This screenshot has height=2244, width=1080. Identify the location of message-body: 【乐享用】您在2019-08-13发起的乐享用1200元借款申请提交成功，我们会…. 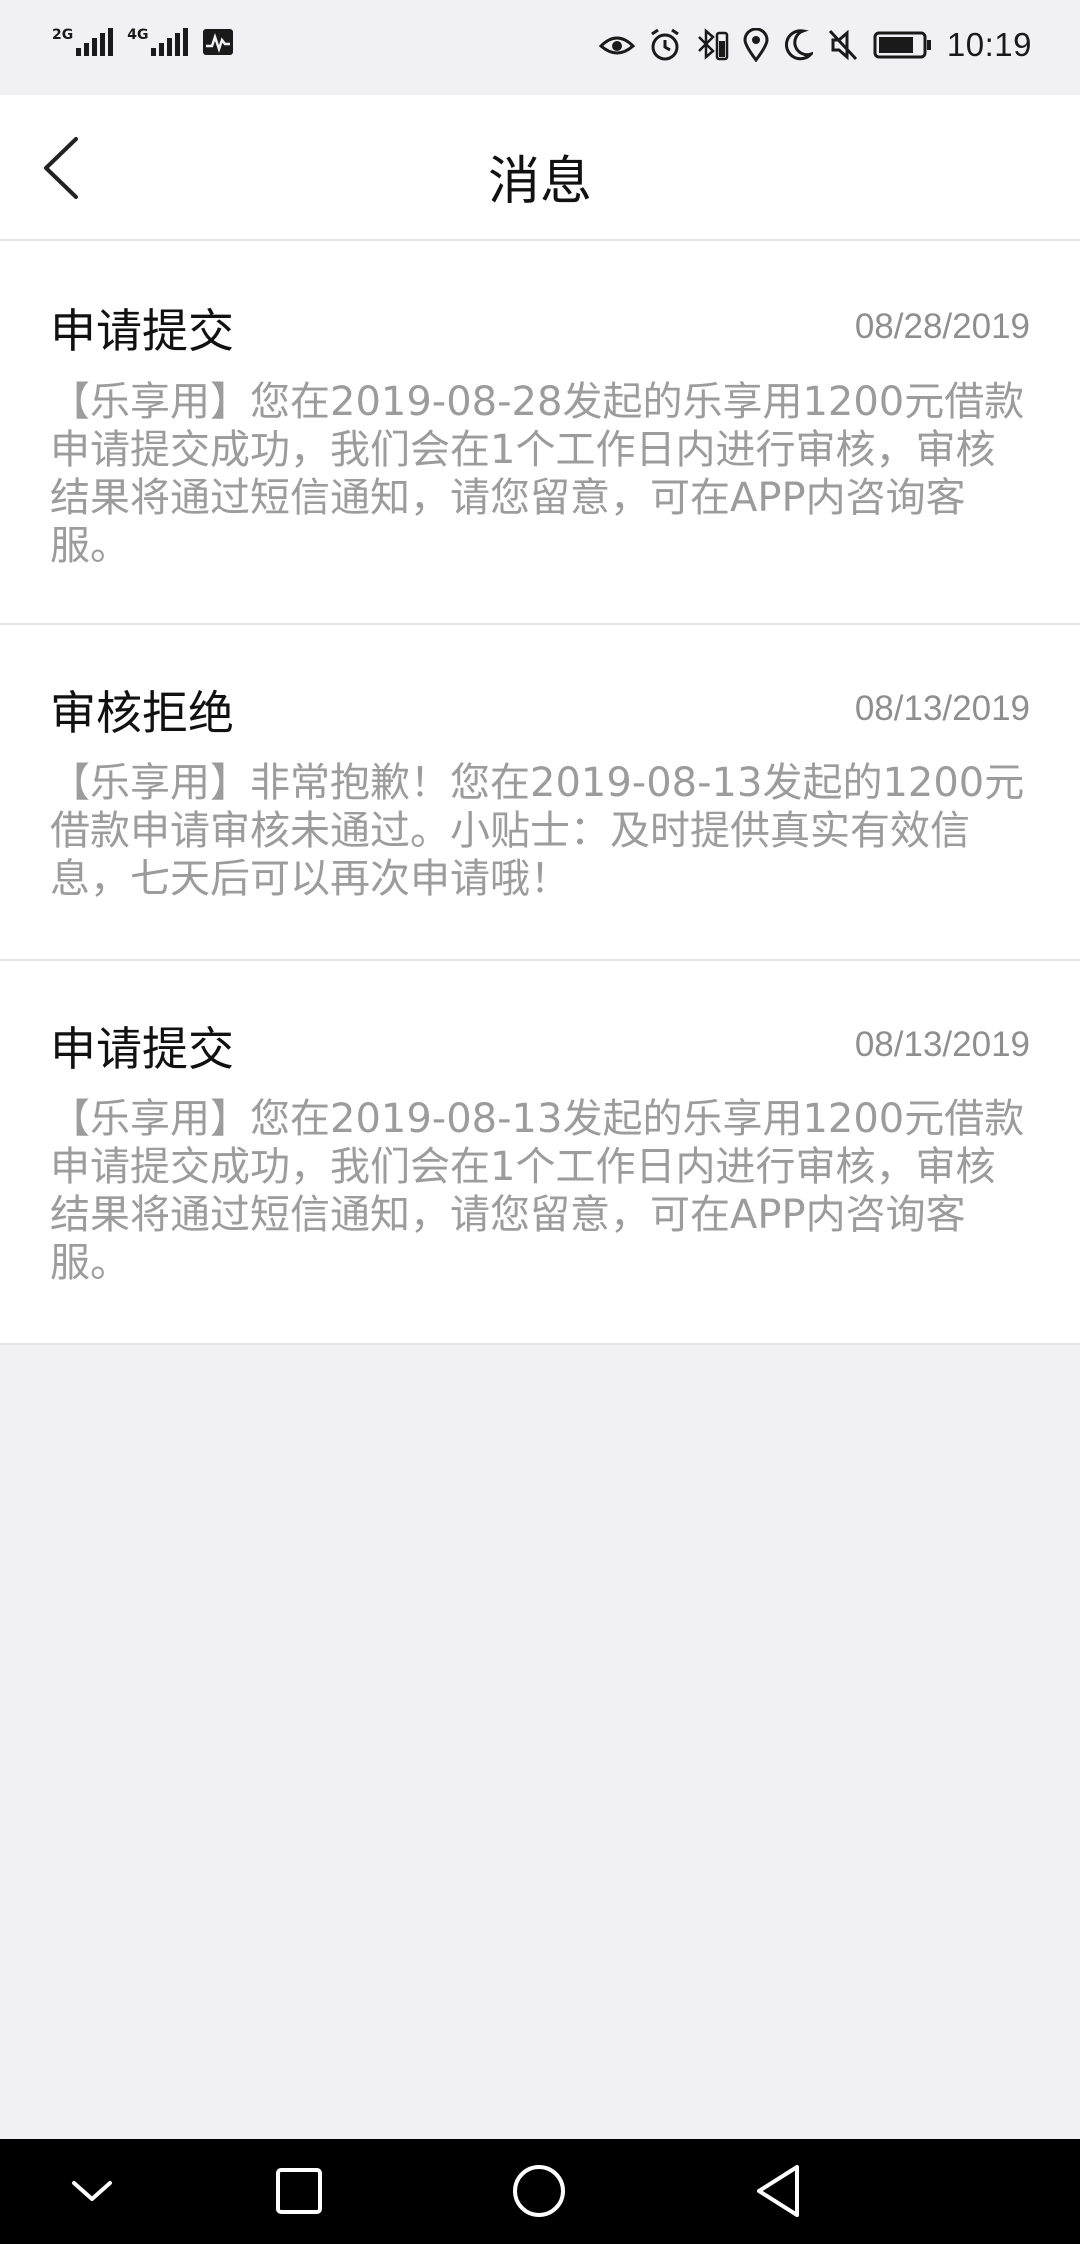
(537, 1191).